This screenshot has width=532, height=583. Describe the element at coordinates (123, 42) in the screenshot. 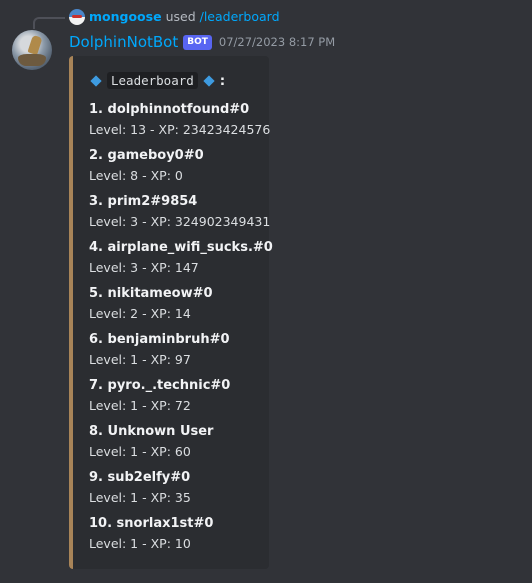

I see `author-username: DolphinNotBot` at that location.